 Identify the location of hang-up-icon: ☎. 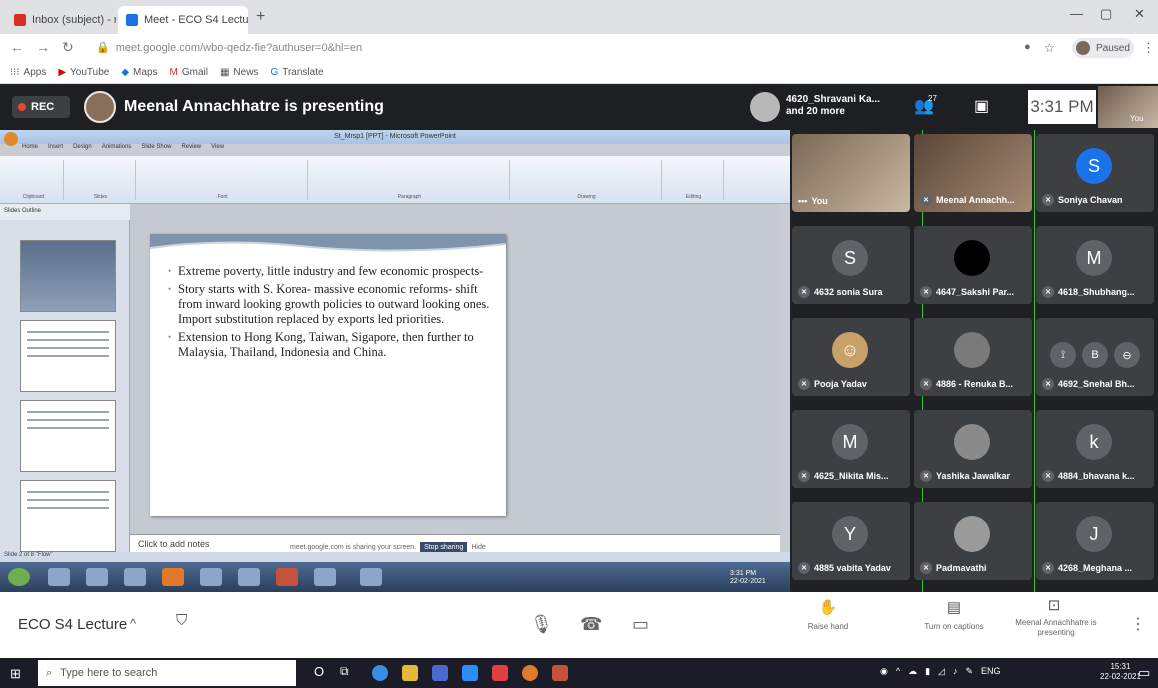
(591, 624).